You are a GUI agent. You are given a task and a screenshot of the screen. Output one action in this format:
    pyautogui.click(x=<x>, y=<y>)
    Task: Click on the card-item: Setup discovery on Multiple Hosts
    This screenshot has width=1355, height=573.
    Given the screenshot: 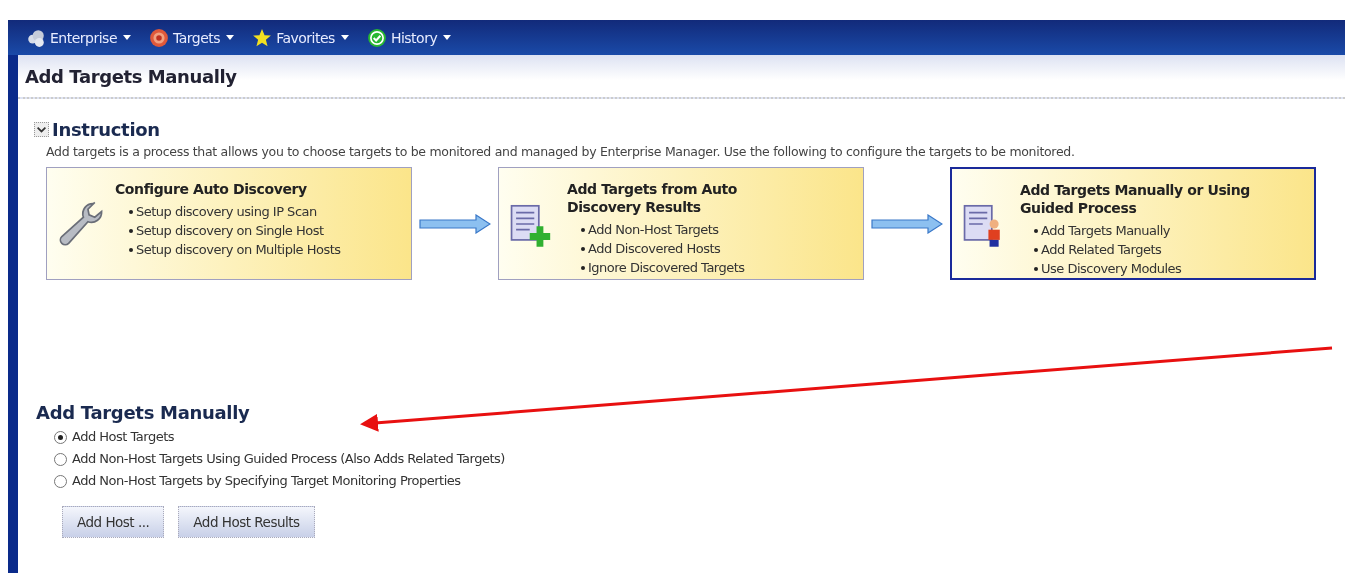 What is the action you would take?
    pyautogui.click(x=238, y=250)
    